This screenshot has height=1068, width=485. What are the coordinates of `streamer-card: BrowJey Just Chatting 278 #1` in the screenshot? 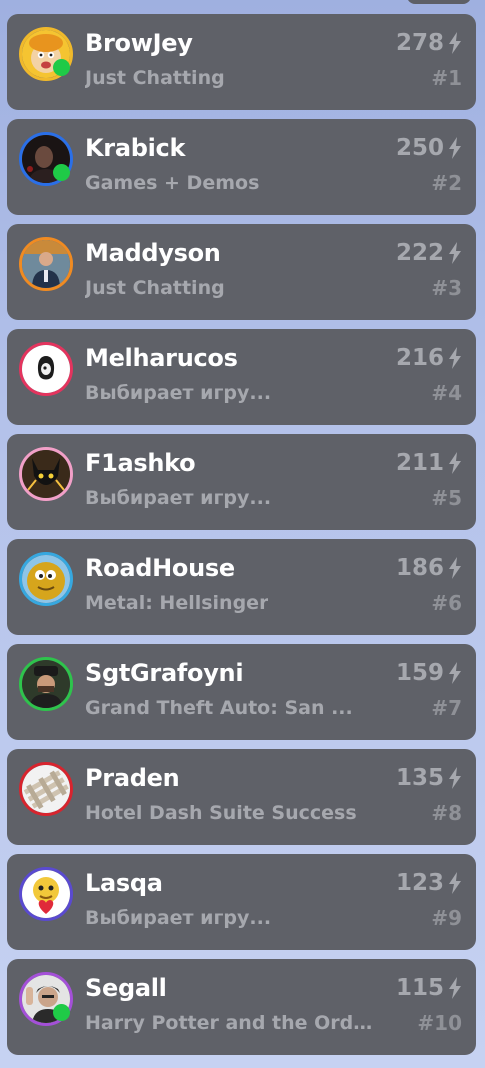 It's located at (241, 62).